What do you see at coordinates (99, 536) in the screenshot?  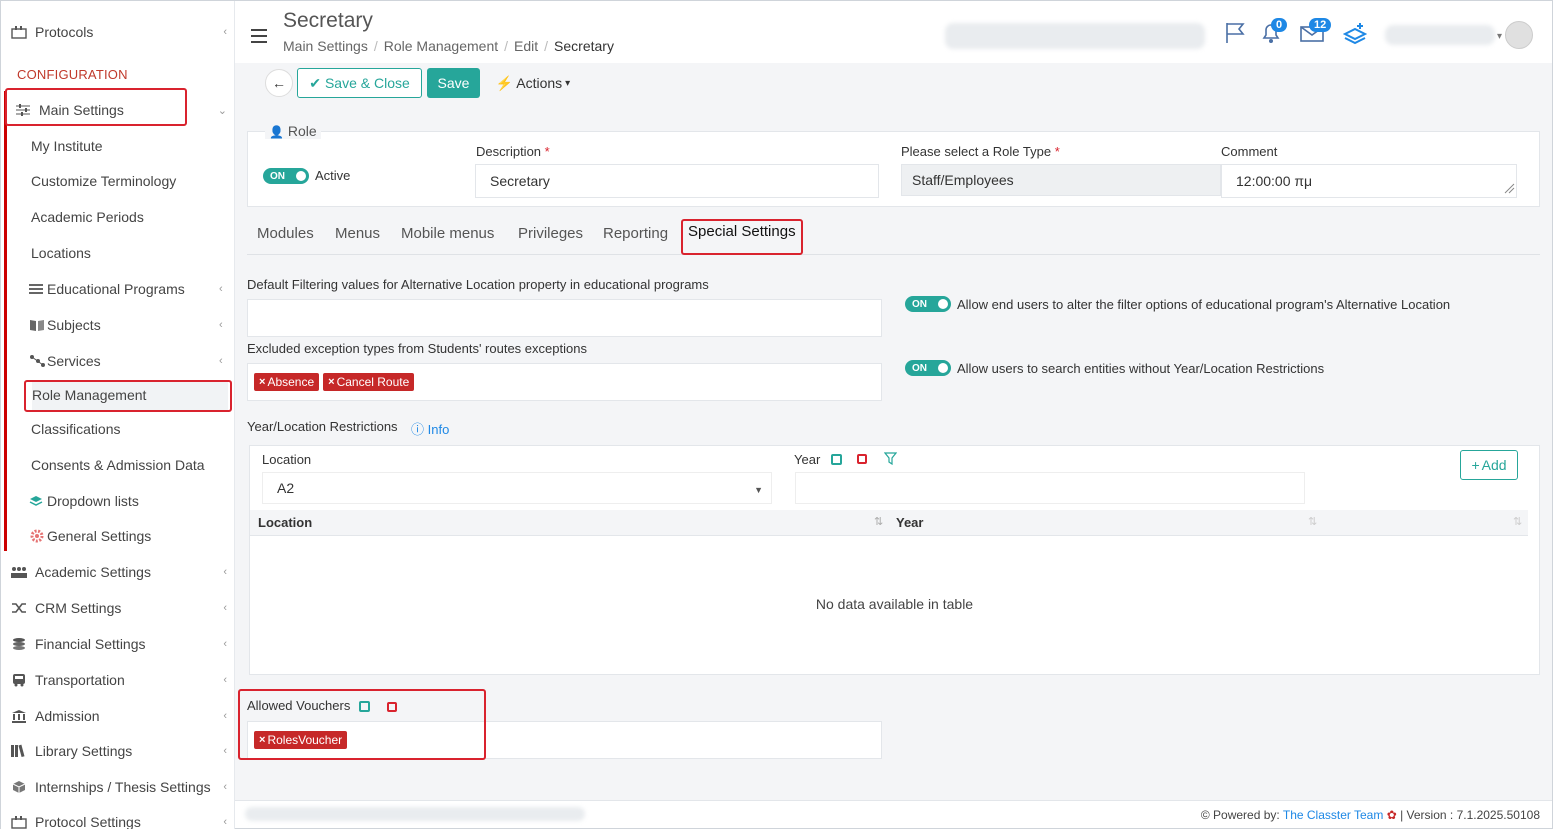 I see `subitem-label: General Settings` at bounding box center [99, 536].